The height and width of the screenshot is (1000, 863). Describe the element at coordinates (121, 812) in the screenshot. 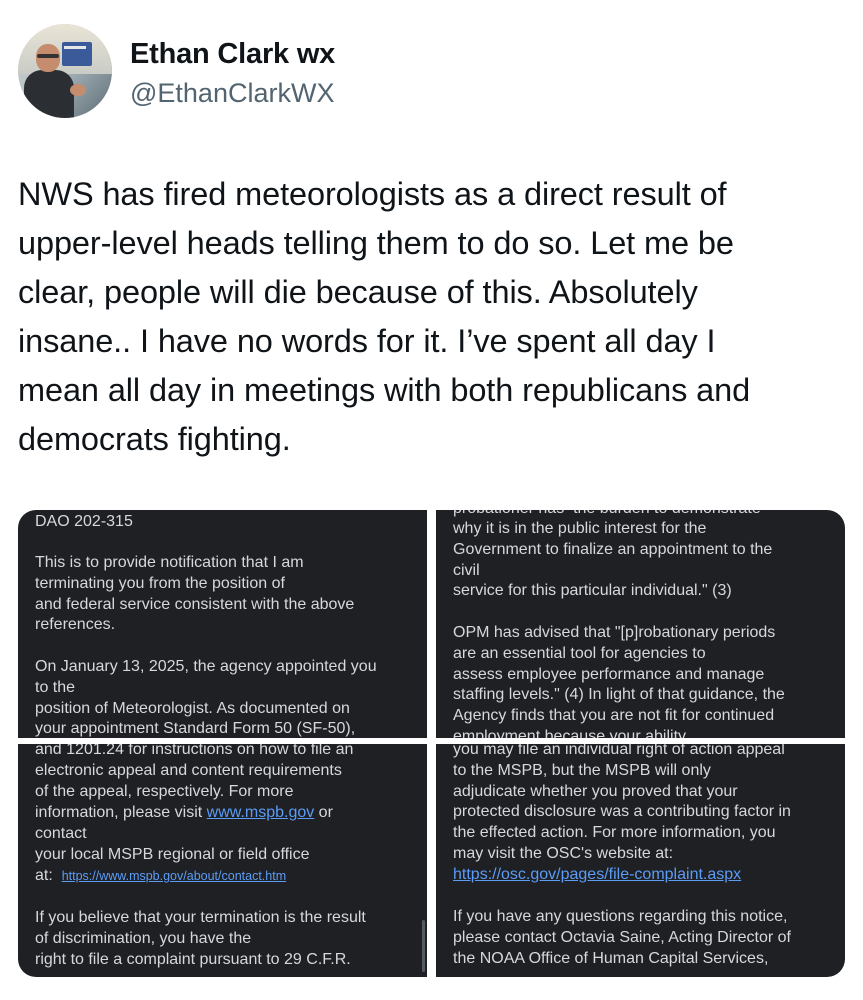

I see `document-text-prefix: information, please visit` at that location.